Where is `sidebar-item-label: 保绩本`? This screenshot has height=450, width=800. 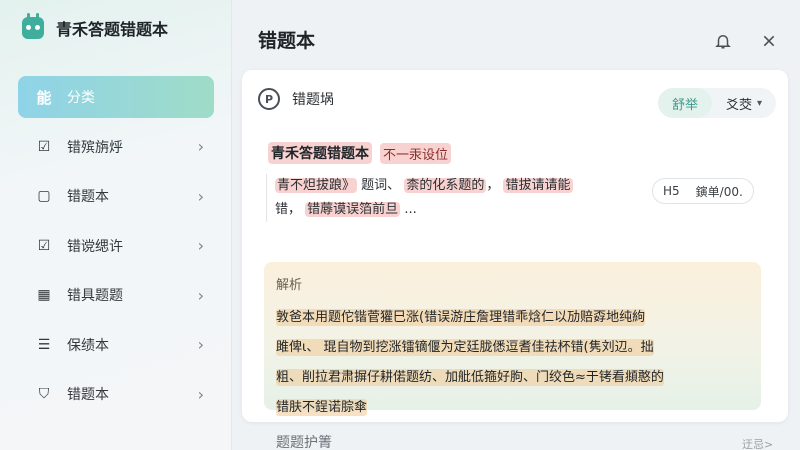 sidebar-item-label: 保绩本 is located at coordinates (88, 345).